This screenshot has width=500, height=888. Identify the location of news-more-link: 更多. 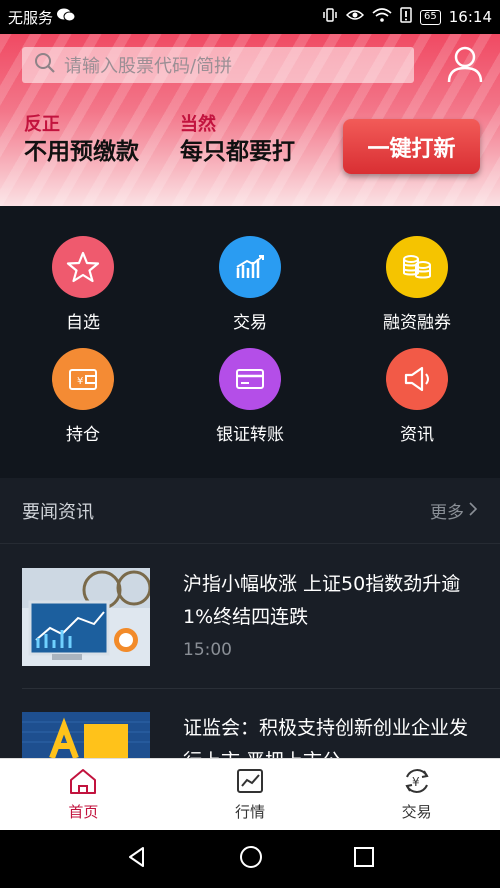
(454, 510).